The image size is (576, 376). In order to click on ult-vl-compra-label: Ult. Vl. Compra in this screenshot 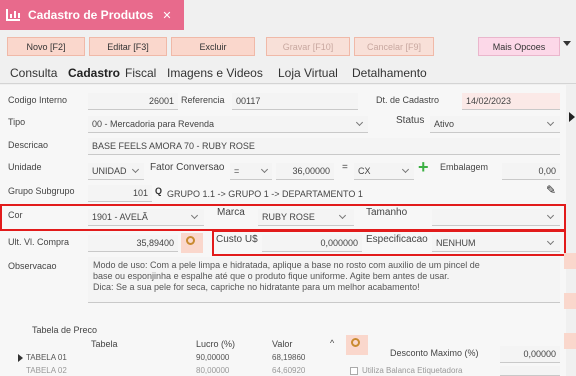, I will do `click(39, 242)`.